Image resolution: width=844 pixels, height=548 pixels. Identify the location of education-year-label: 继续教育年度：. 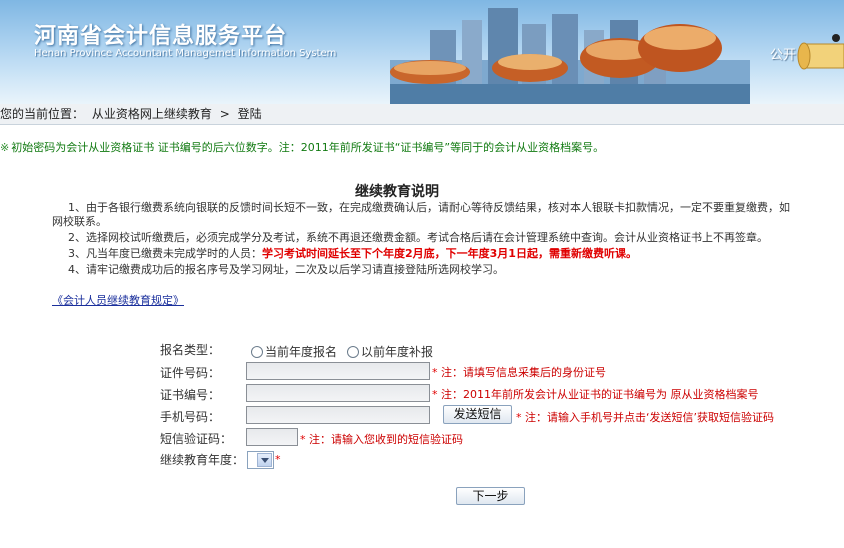
(202, 460).